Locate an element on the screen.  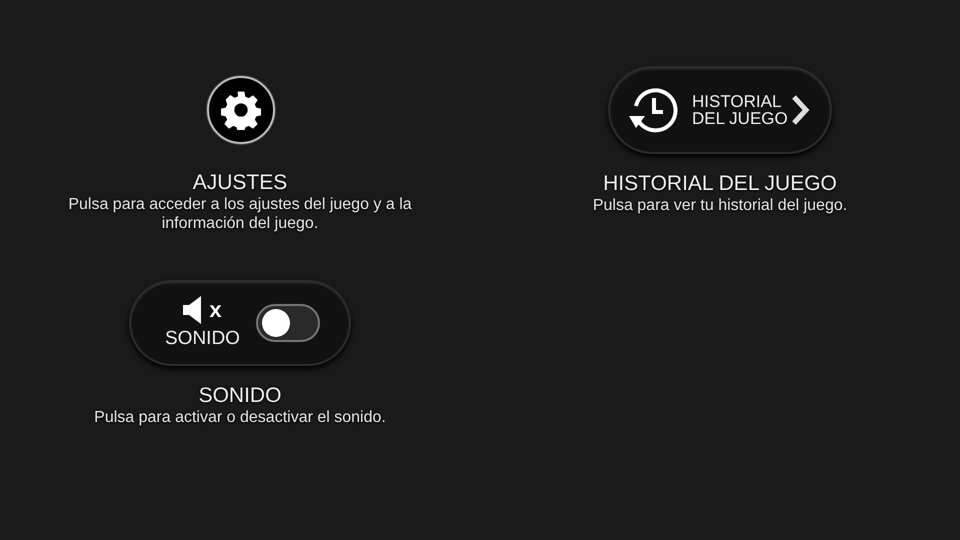
settings-button is located at coordinates (241, 110).